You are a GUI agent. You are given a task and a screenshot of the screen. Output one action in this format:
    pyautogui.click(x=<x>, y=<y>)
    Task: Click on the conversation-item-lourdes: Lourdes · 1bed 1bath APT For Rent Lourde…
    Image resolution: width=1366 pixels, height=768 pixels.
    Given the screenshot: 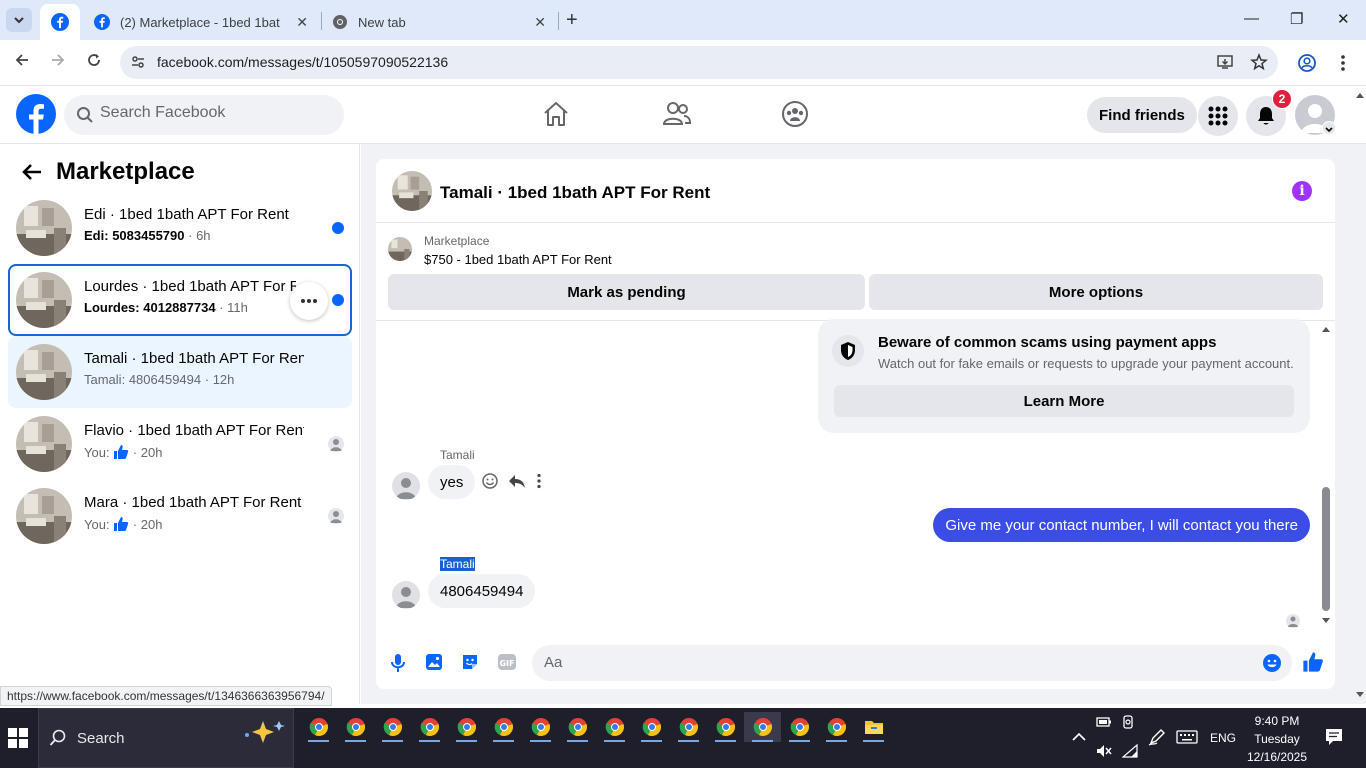 What is the action you would take?
    pyautogui.click(x=180, y=300)
    